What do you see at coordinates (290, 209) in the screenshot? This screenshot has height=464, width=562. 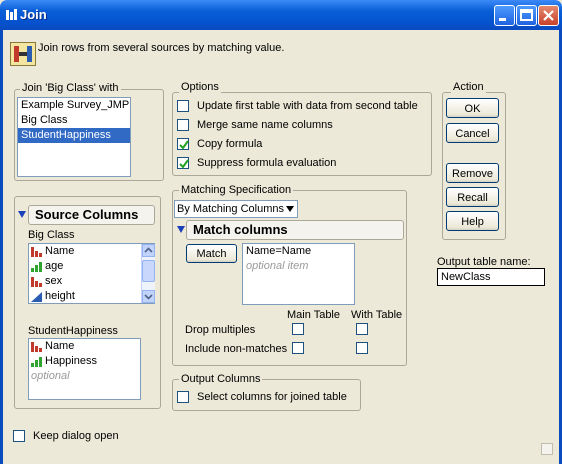 I see `chevron-down-icon` at bounding box center [290, 209].